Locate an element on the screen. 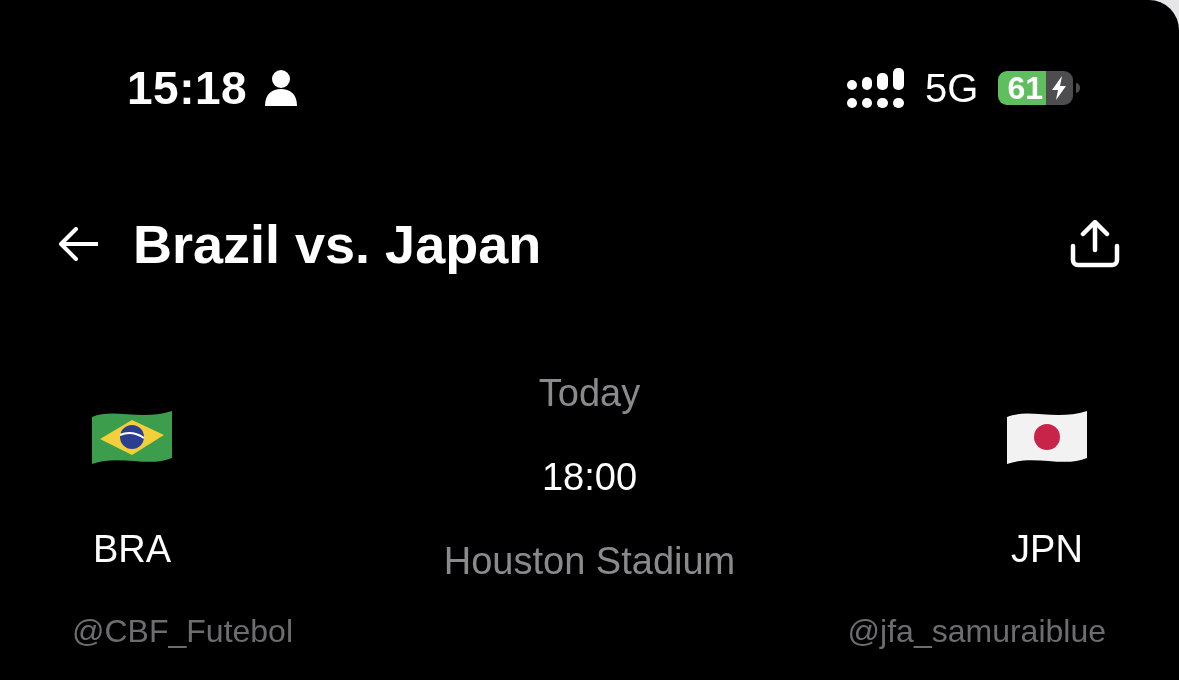  status-time: 15:18 is located at coordinates (187, 88).